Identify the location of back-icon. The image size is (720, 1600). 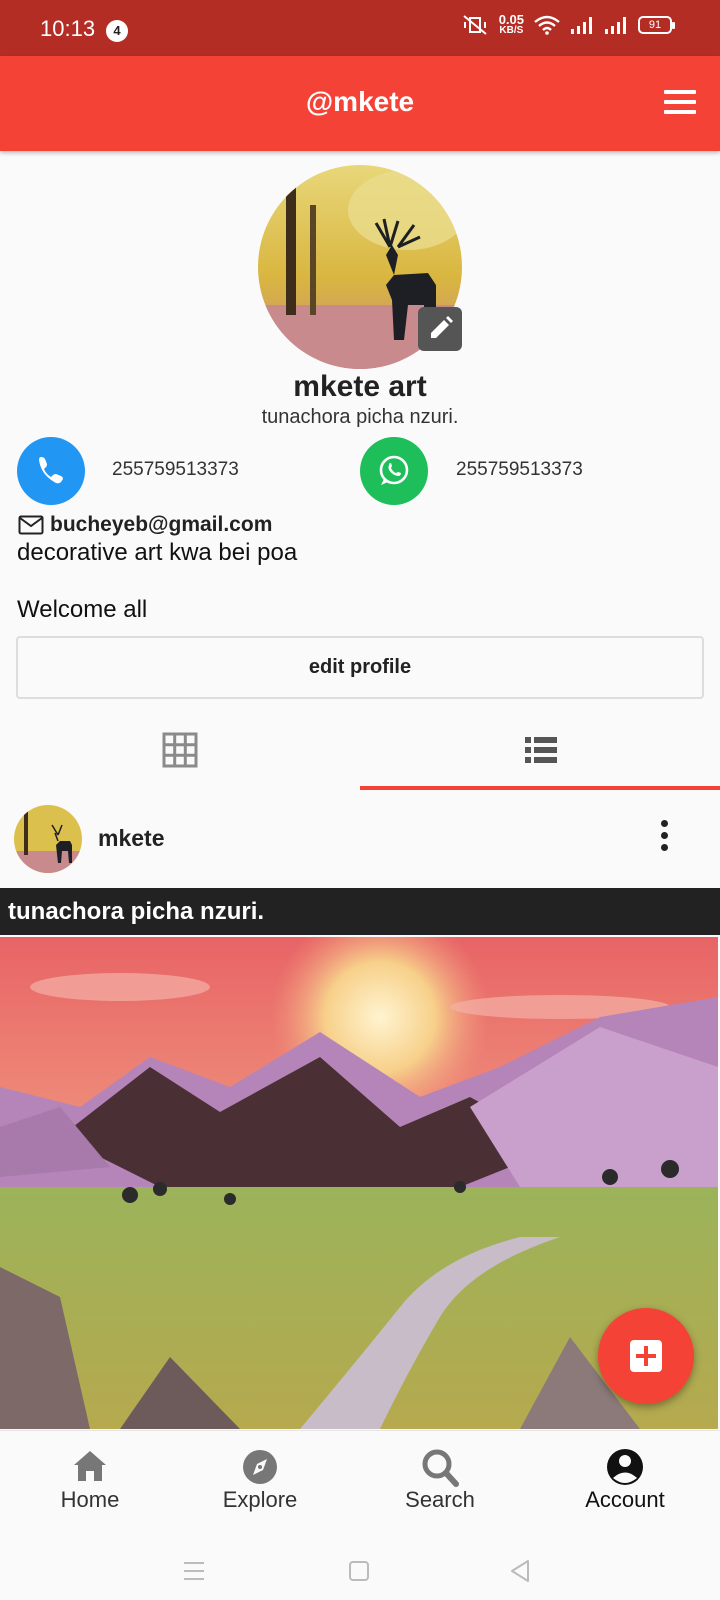
(520, 1571).